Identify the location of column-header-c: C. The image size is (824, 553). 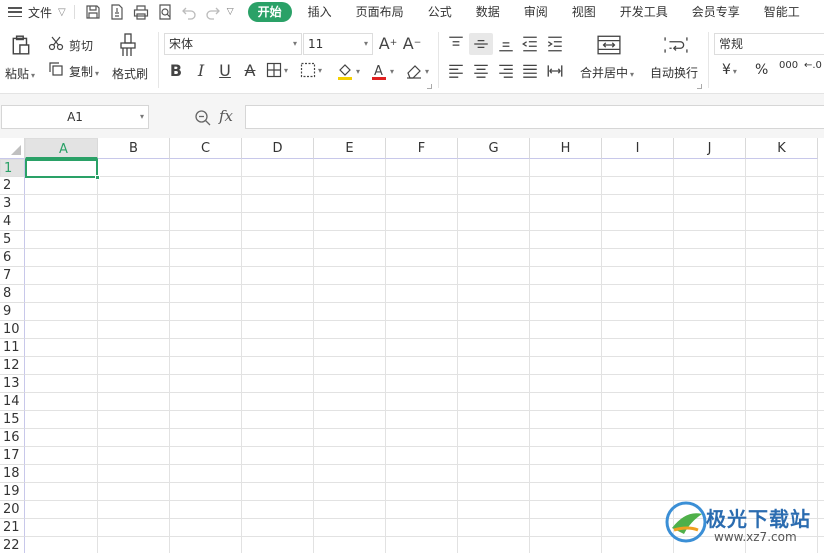
(206, 148).